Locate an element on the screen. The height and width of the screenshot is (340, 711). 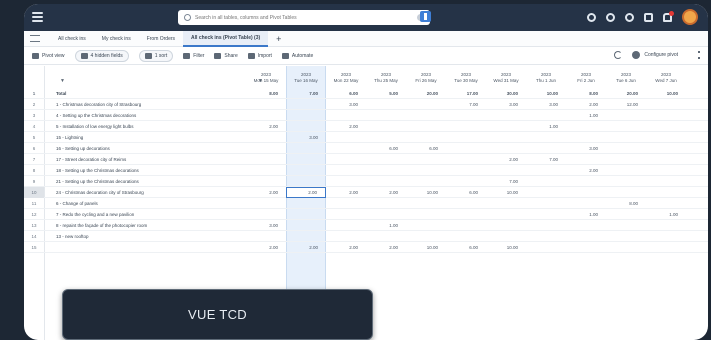
column-header: 2023 Tue 6 Jun is located at coordinates (626, 77).